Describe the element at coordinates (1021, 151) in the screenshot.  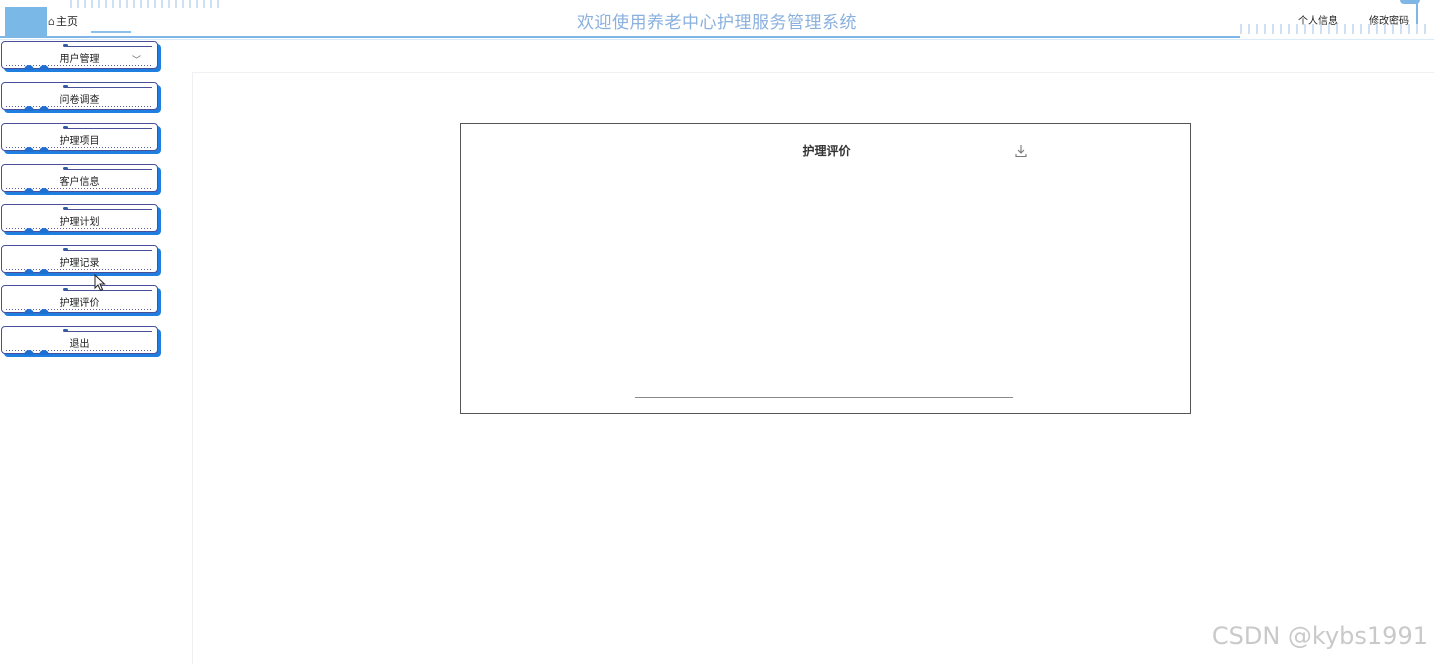
I see `download-icon` at that location.